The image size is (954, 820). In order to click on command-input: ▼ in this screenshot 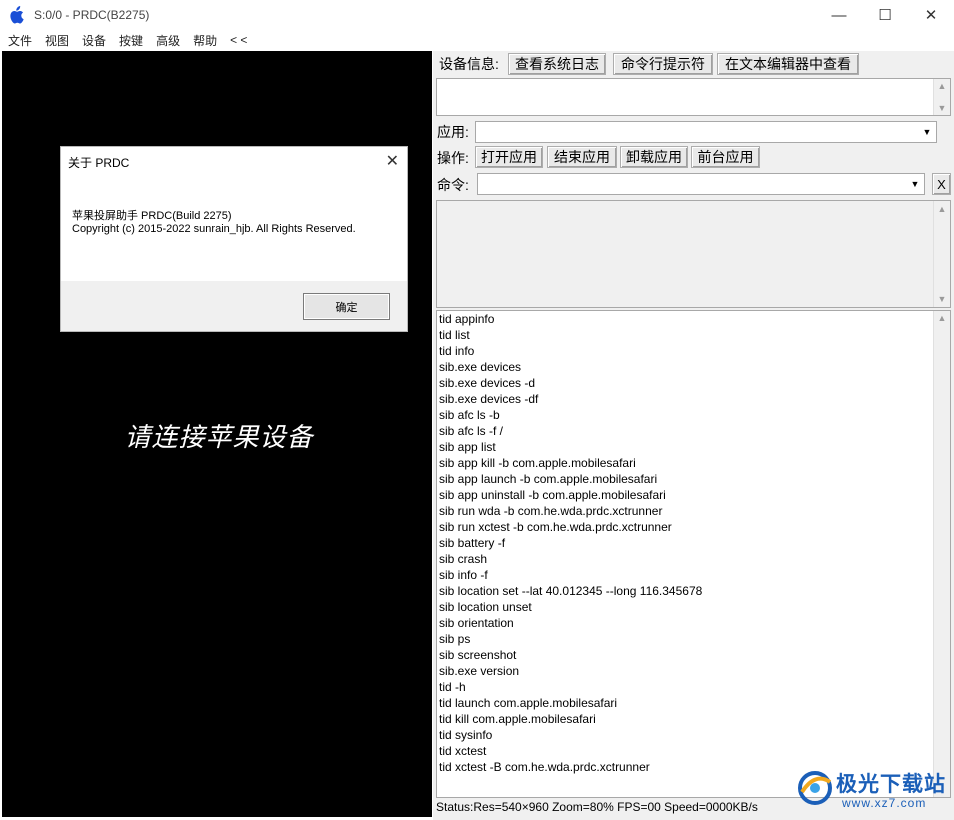, I will do `click(701, 184)`.